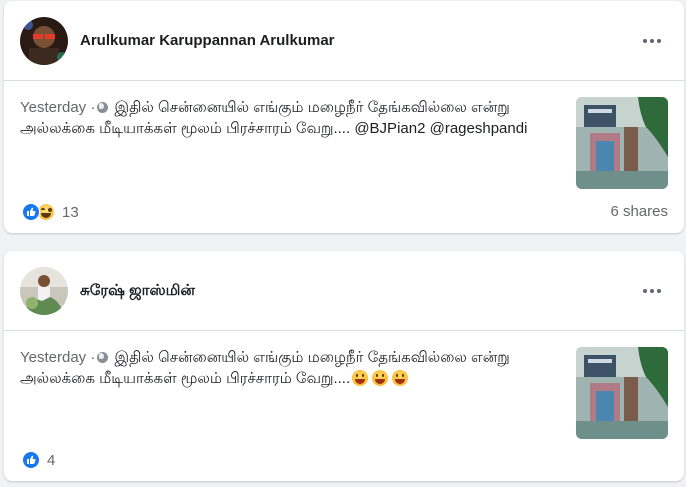 The image size is (686, 487). I want to click on mention-link: @BJPian2, so click(389, 128).